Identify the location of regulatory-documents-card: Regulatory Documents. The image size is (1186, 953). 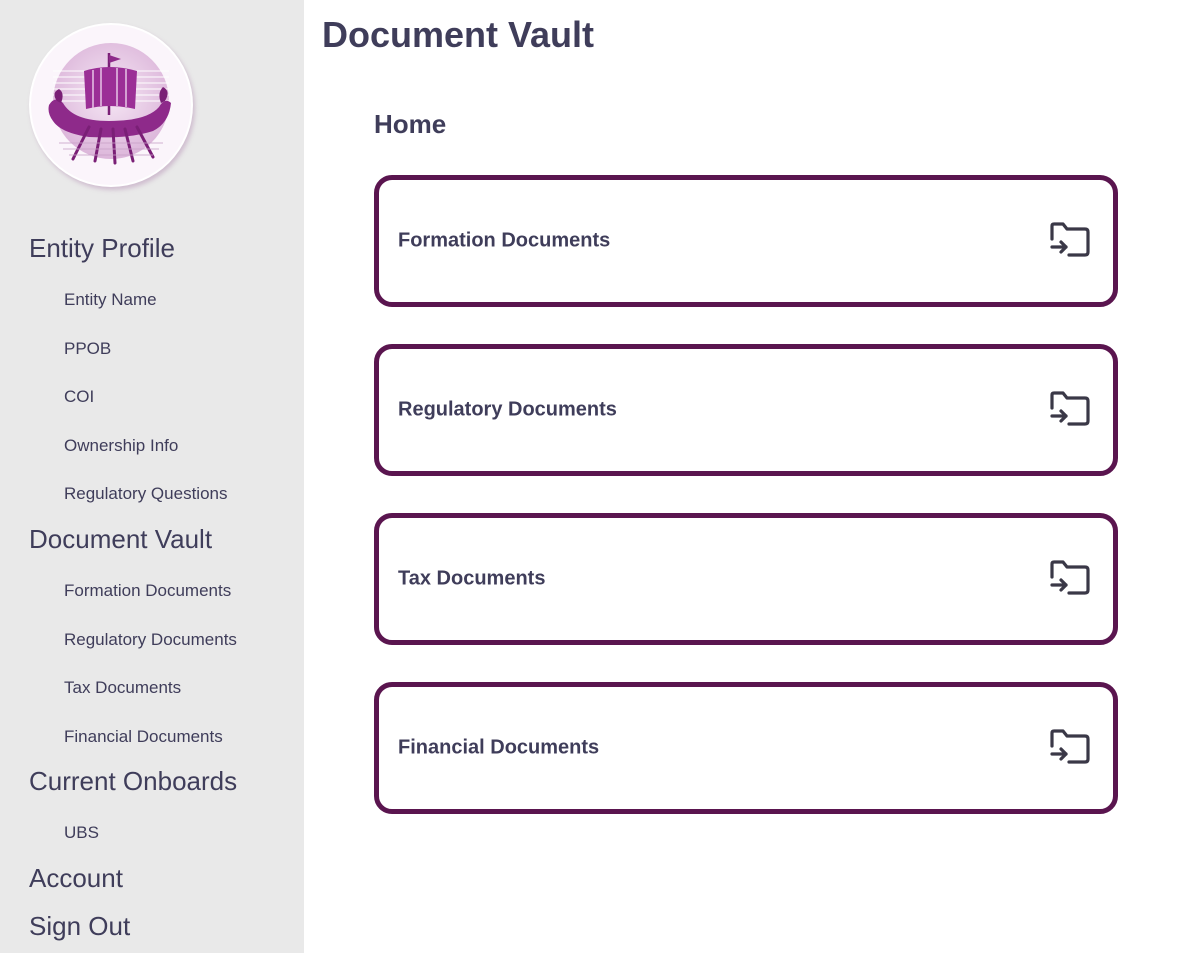
(746, 410).